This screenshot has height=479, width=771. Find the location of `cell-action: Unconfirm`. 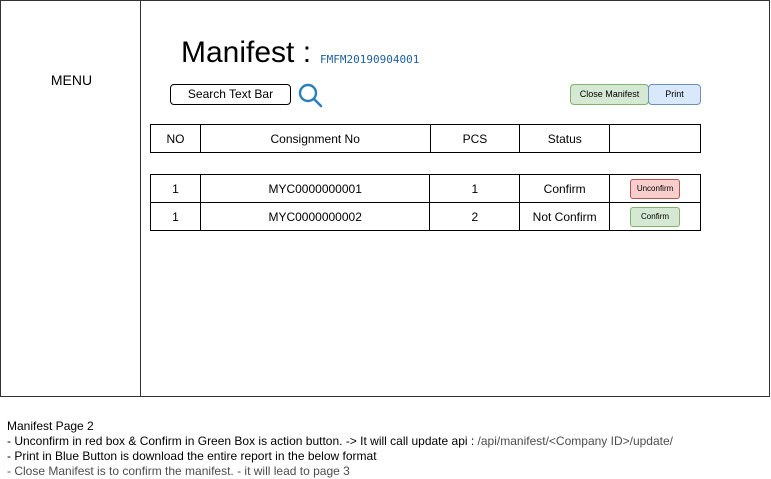

cell-action: Unconfirm is located at coordinates (655, 188).